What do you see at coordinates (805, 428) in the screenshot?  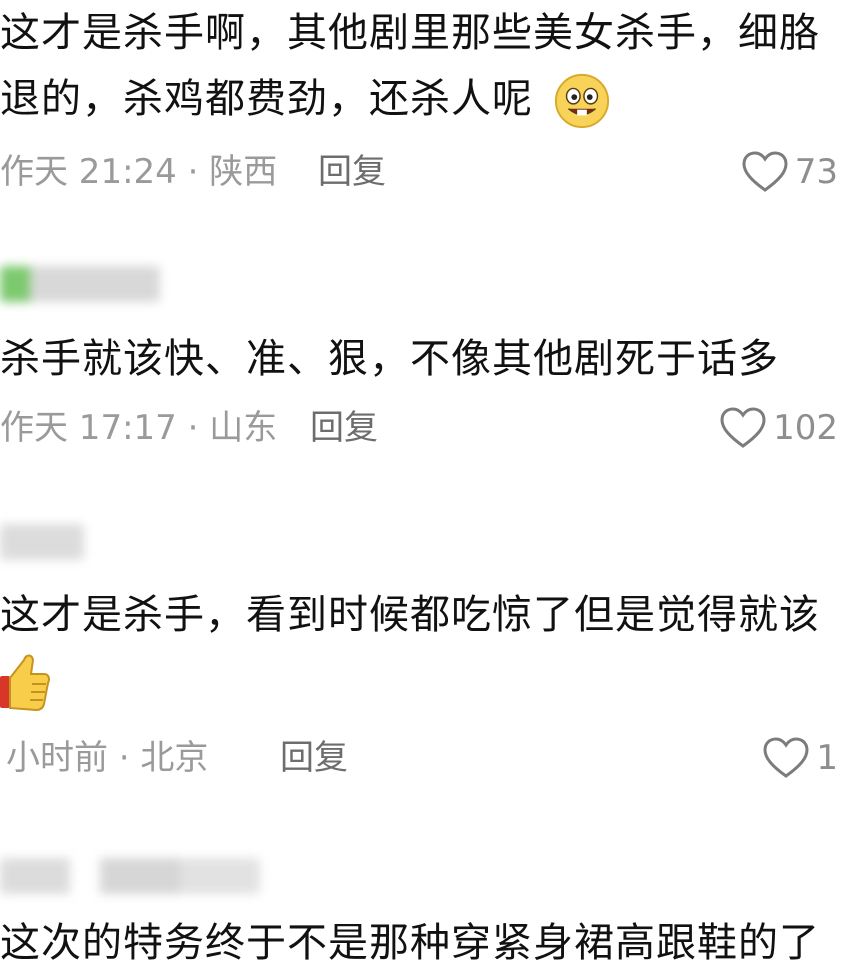 I see `like-count: 102` at bounding box center [805, 428].